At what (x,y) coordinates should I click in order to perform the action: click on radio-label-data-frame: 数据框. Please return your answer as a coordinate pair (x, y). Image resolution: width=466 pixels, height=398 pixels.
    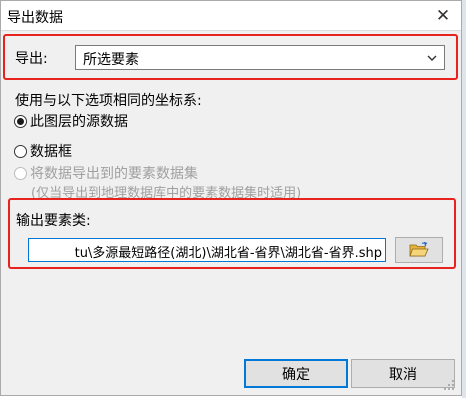
    Looking at the image, I should click on (51, 152).